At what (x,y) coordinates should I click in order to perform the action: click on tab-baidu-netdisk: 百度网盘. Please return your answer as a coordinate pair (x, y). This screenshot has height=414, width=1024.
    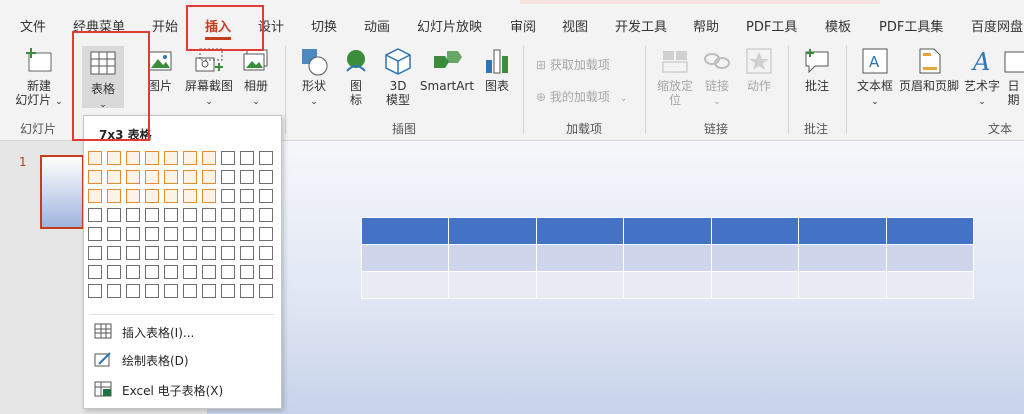
    Looking at the image, I should click on (997, 25).